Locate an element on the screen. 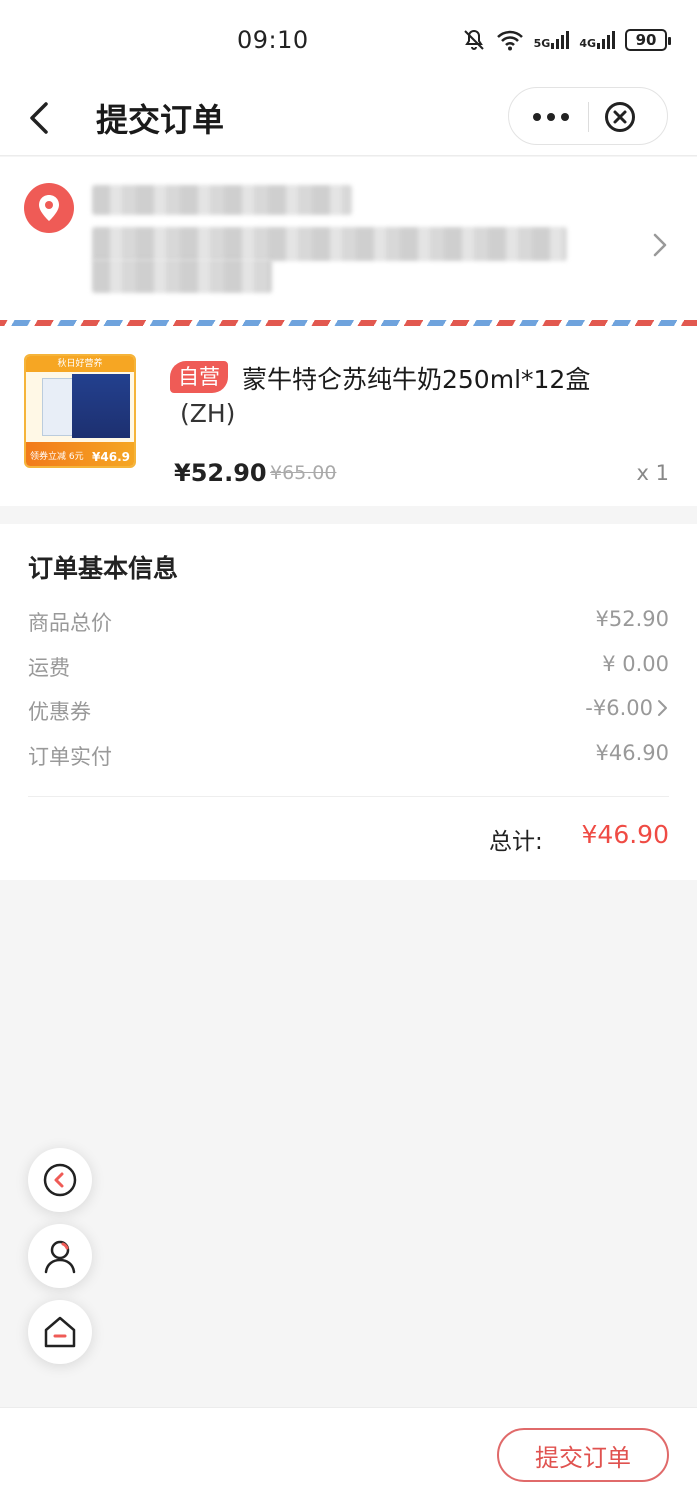 Image resolution: width=697 pixels, height=1500 pixels. mute-bell-icon is located at coordinates (473, 39).